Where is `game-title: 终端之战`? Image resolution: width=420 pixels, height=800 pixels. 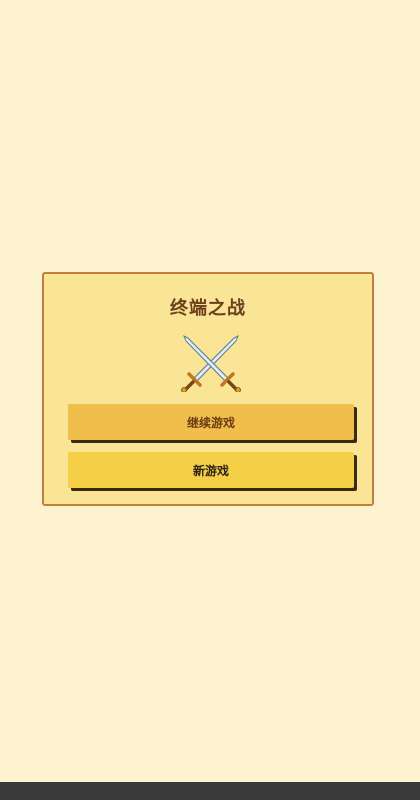 game-title: 终端之战 is located at coordinates (208, 308).